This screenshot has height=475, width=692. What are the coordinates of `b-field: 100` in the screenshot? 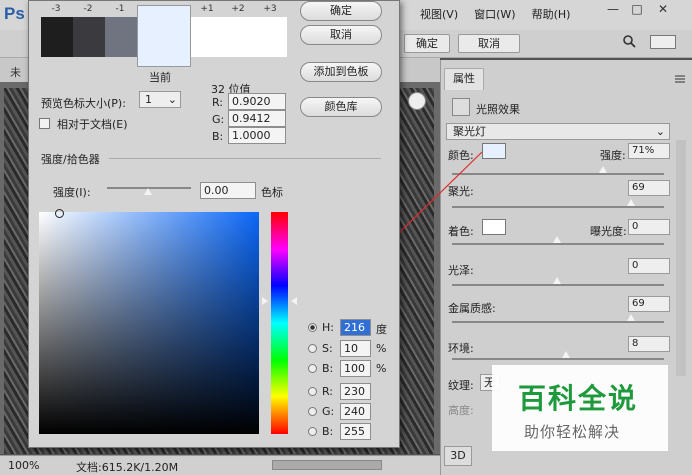 It's located at (355, 368).